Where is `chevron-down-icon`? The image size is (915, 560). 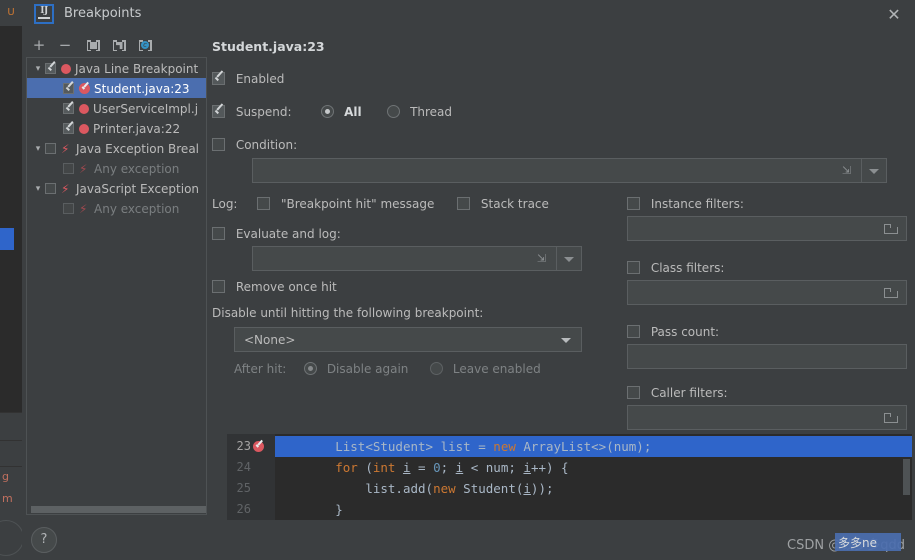 chevron-down-icon is located at coordinates (566, 340).